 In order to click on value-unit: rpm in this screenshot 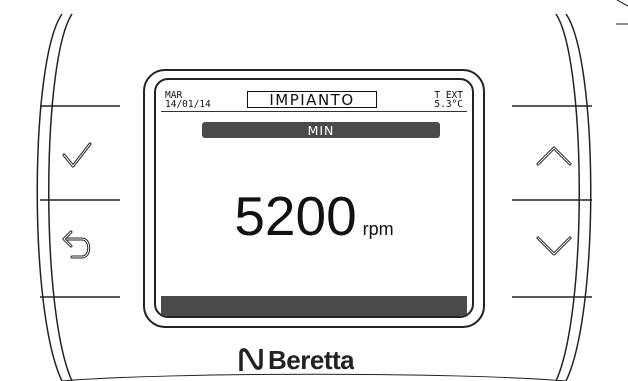, I will do `click(378, 229)`.